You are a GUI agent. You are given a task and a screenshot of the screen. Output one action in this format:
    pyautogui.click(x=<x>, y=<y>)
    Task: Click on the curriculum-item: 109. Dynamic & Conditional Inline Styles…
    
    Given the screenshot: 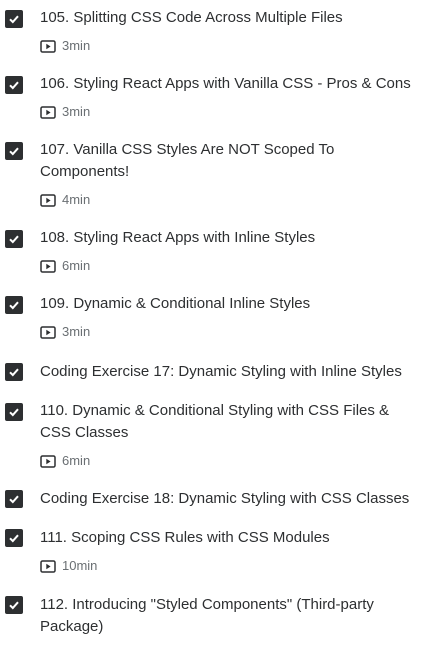 What is the action you would take?
    pyautogui.click(x=217, y=317)
    